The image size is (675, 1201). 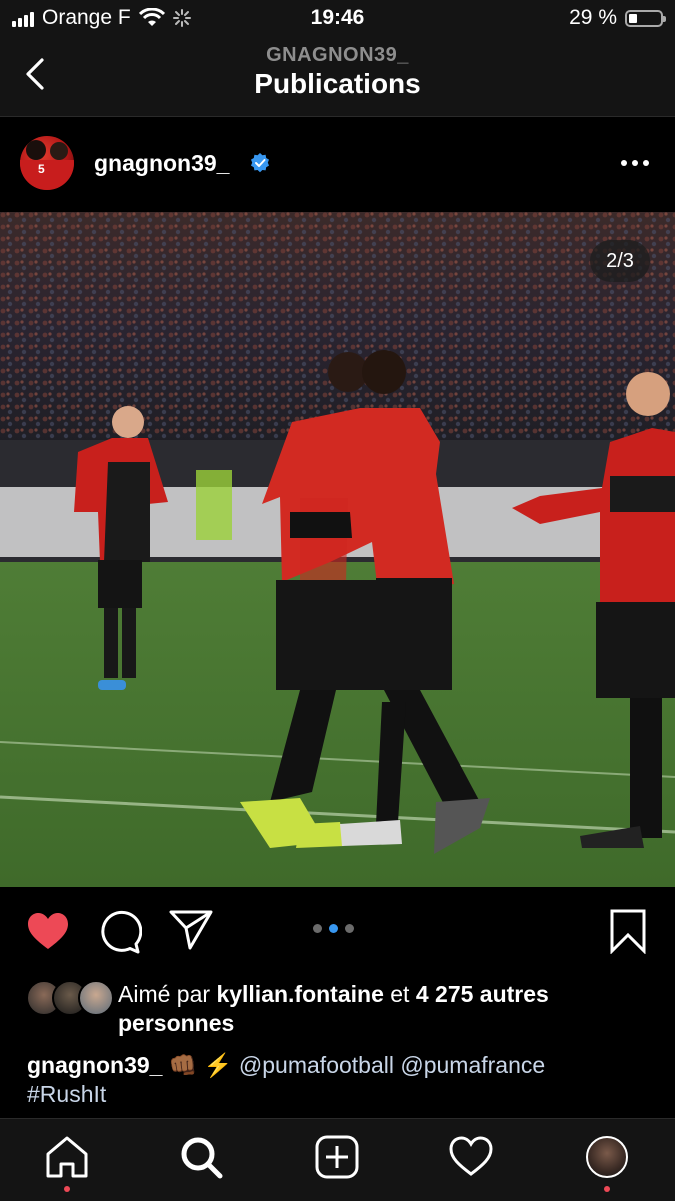 I want to click on heart-icon, so click(x=48, y=931).